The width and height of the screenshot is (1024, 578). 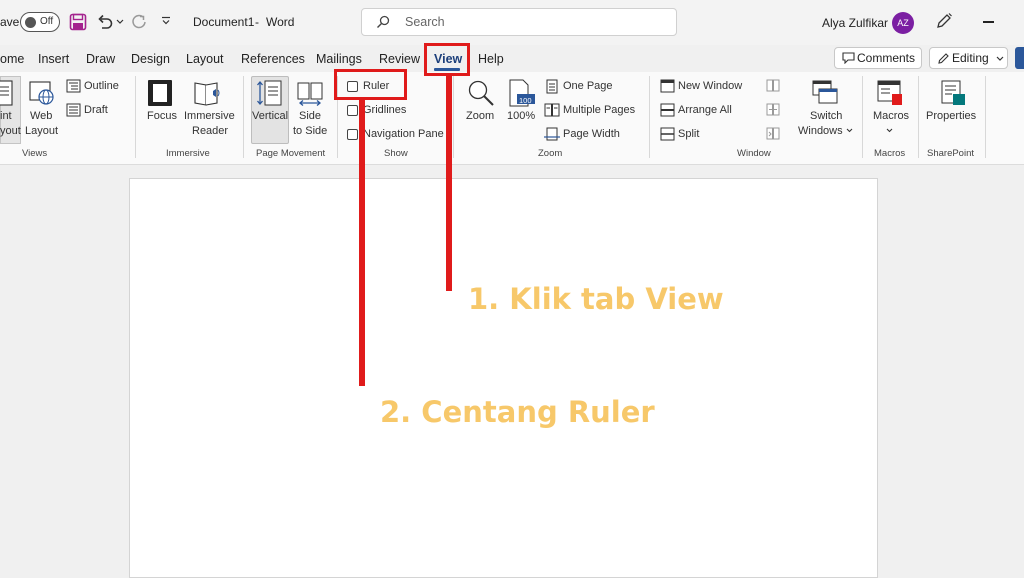 I want to click on split-label: Split, so click(x=688, y=134).